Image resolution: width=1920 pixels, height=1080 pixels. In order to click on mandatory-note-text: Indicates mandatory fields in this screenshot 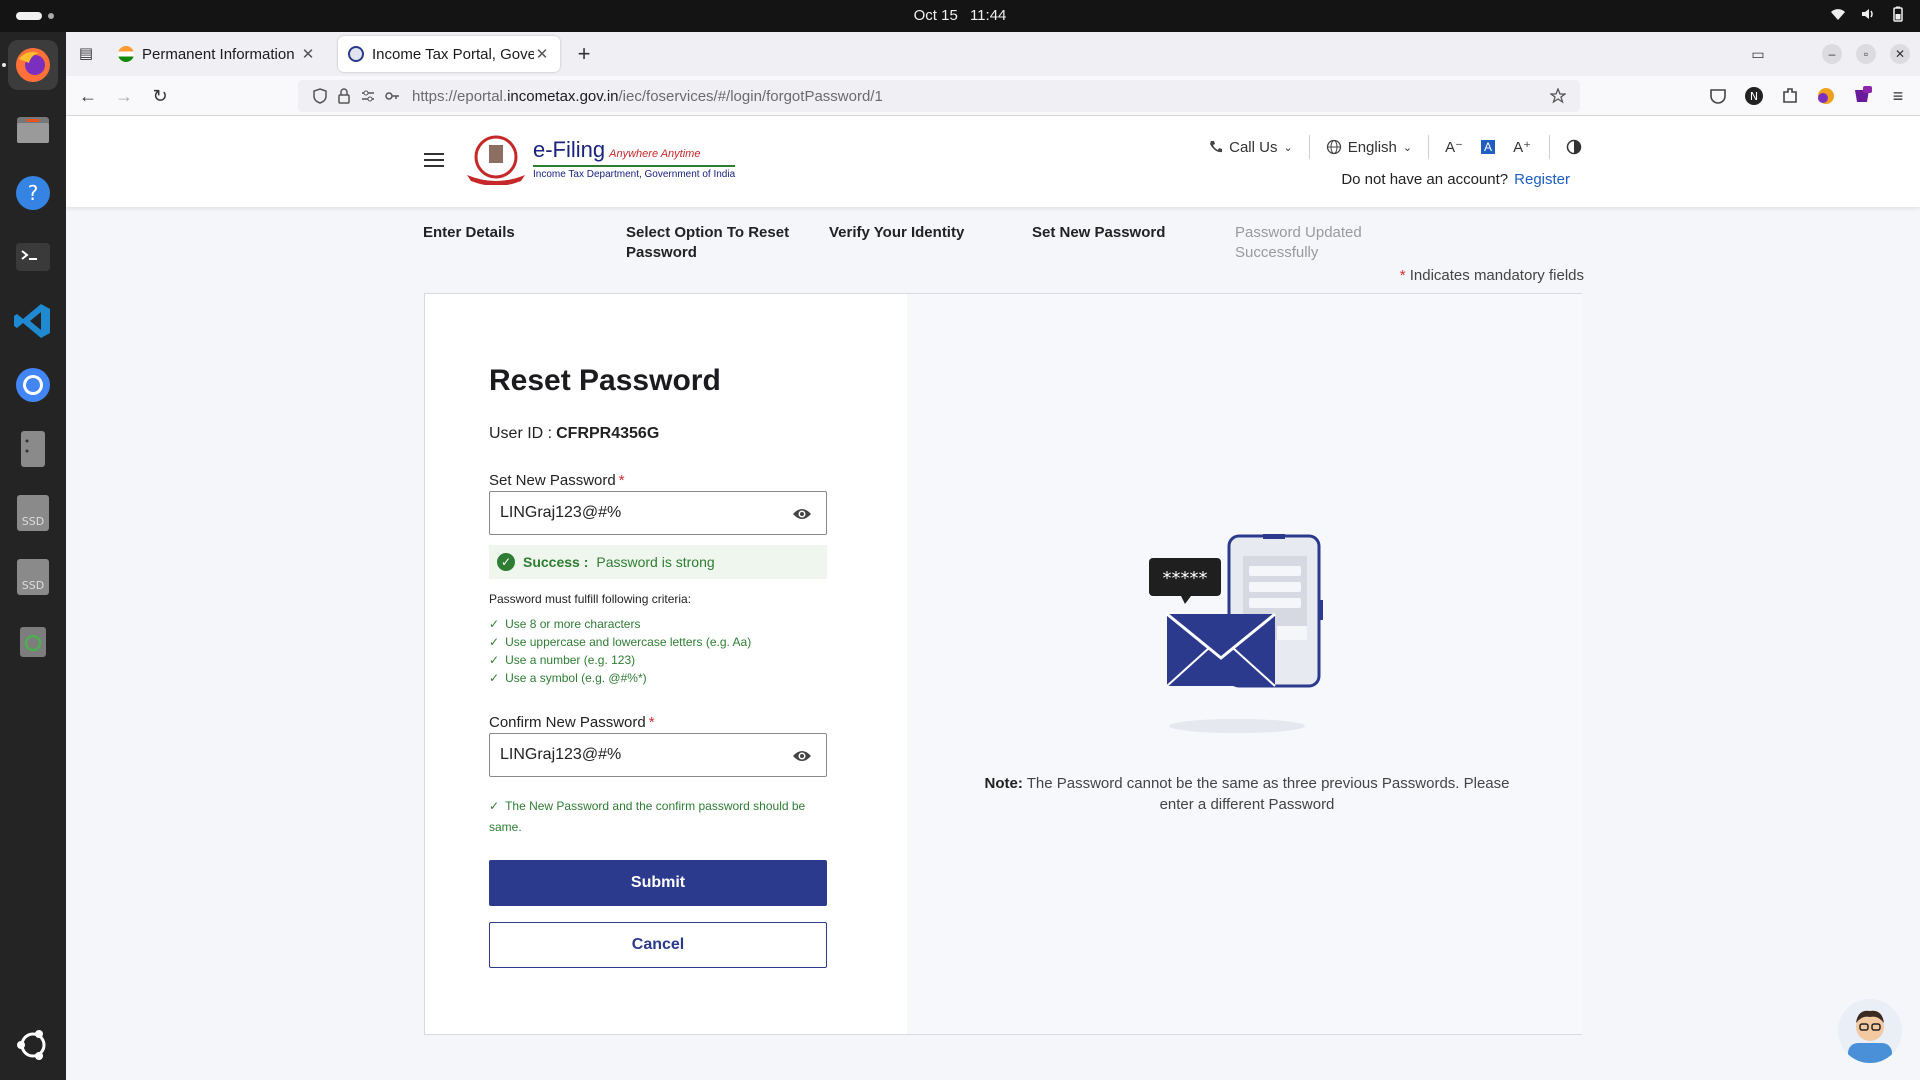, I will do `click(1496, 275)`.